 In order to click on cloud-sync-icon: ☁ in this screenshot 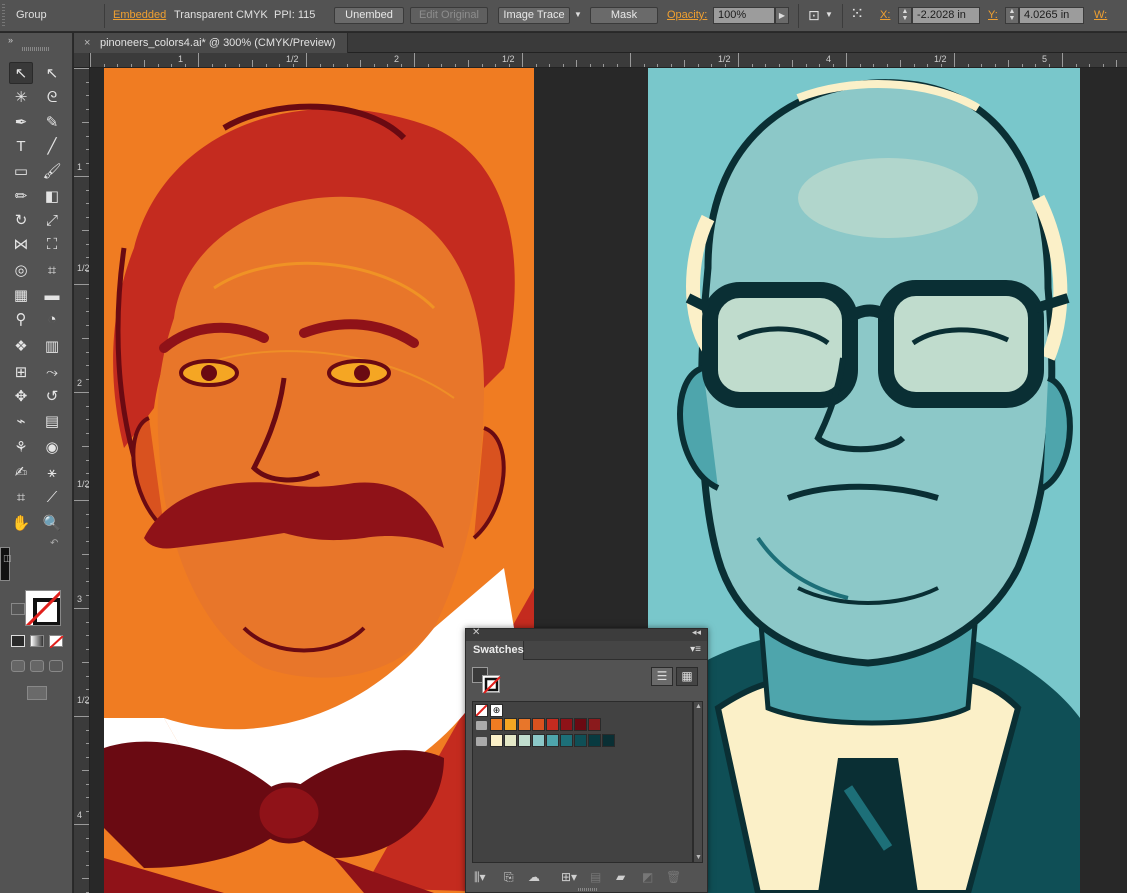, I will do `click(534, 877)`.